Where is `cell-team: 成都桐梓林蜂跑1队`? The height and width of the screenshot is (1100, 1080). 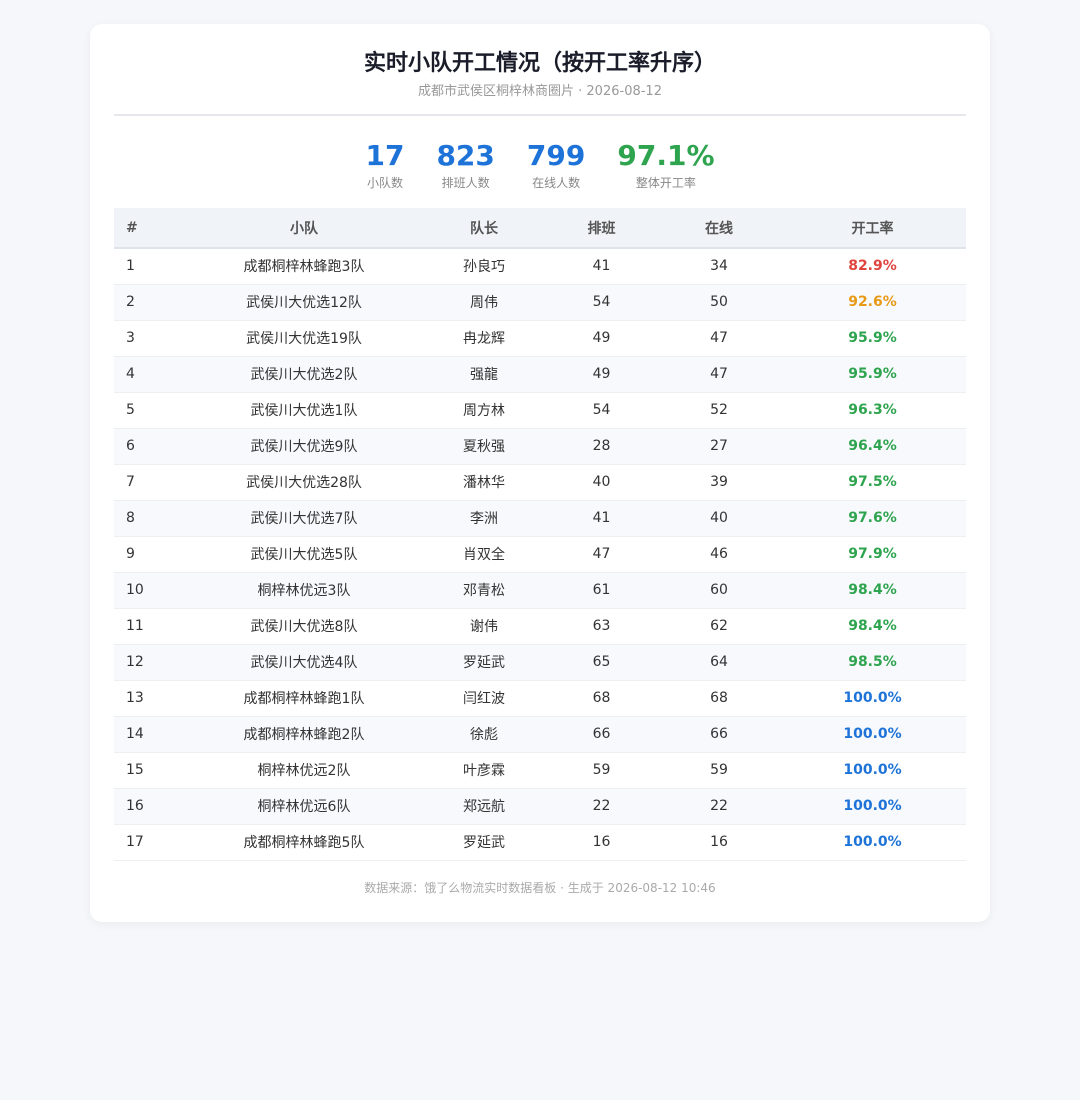 cell-team: 成都桐梓林蜂跑1队 is located at coordinates (304, 698).